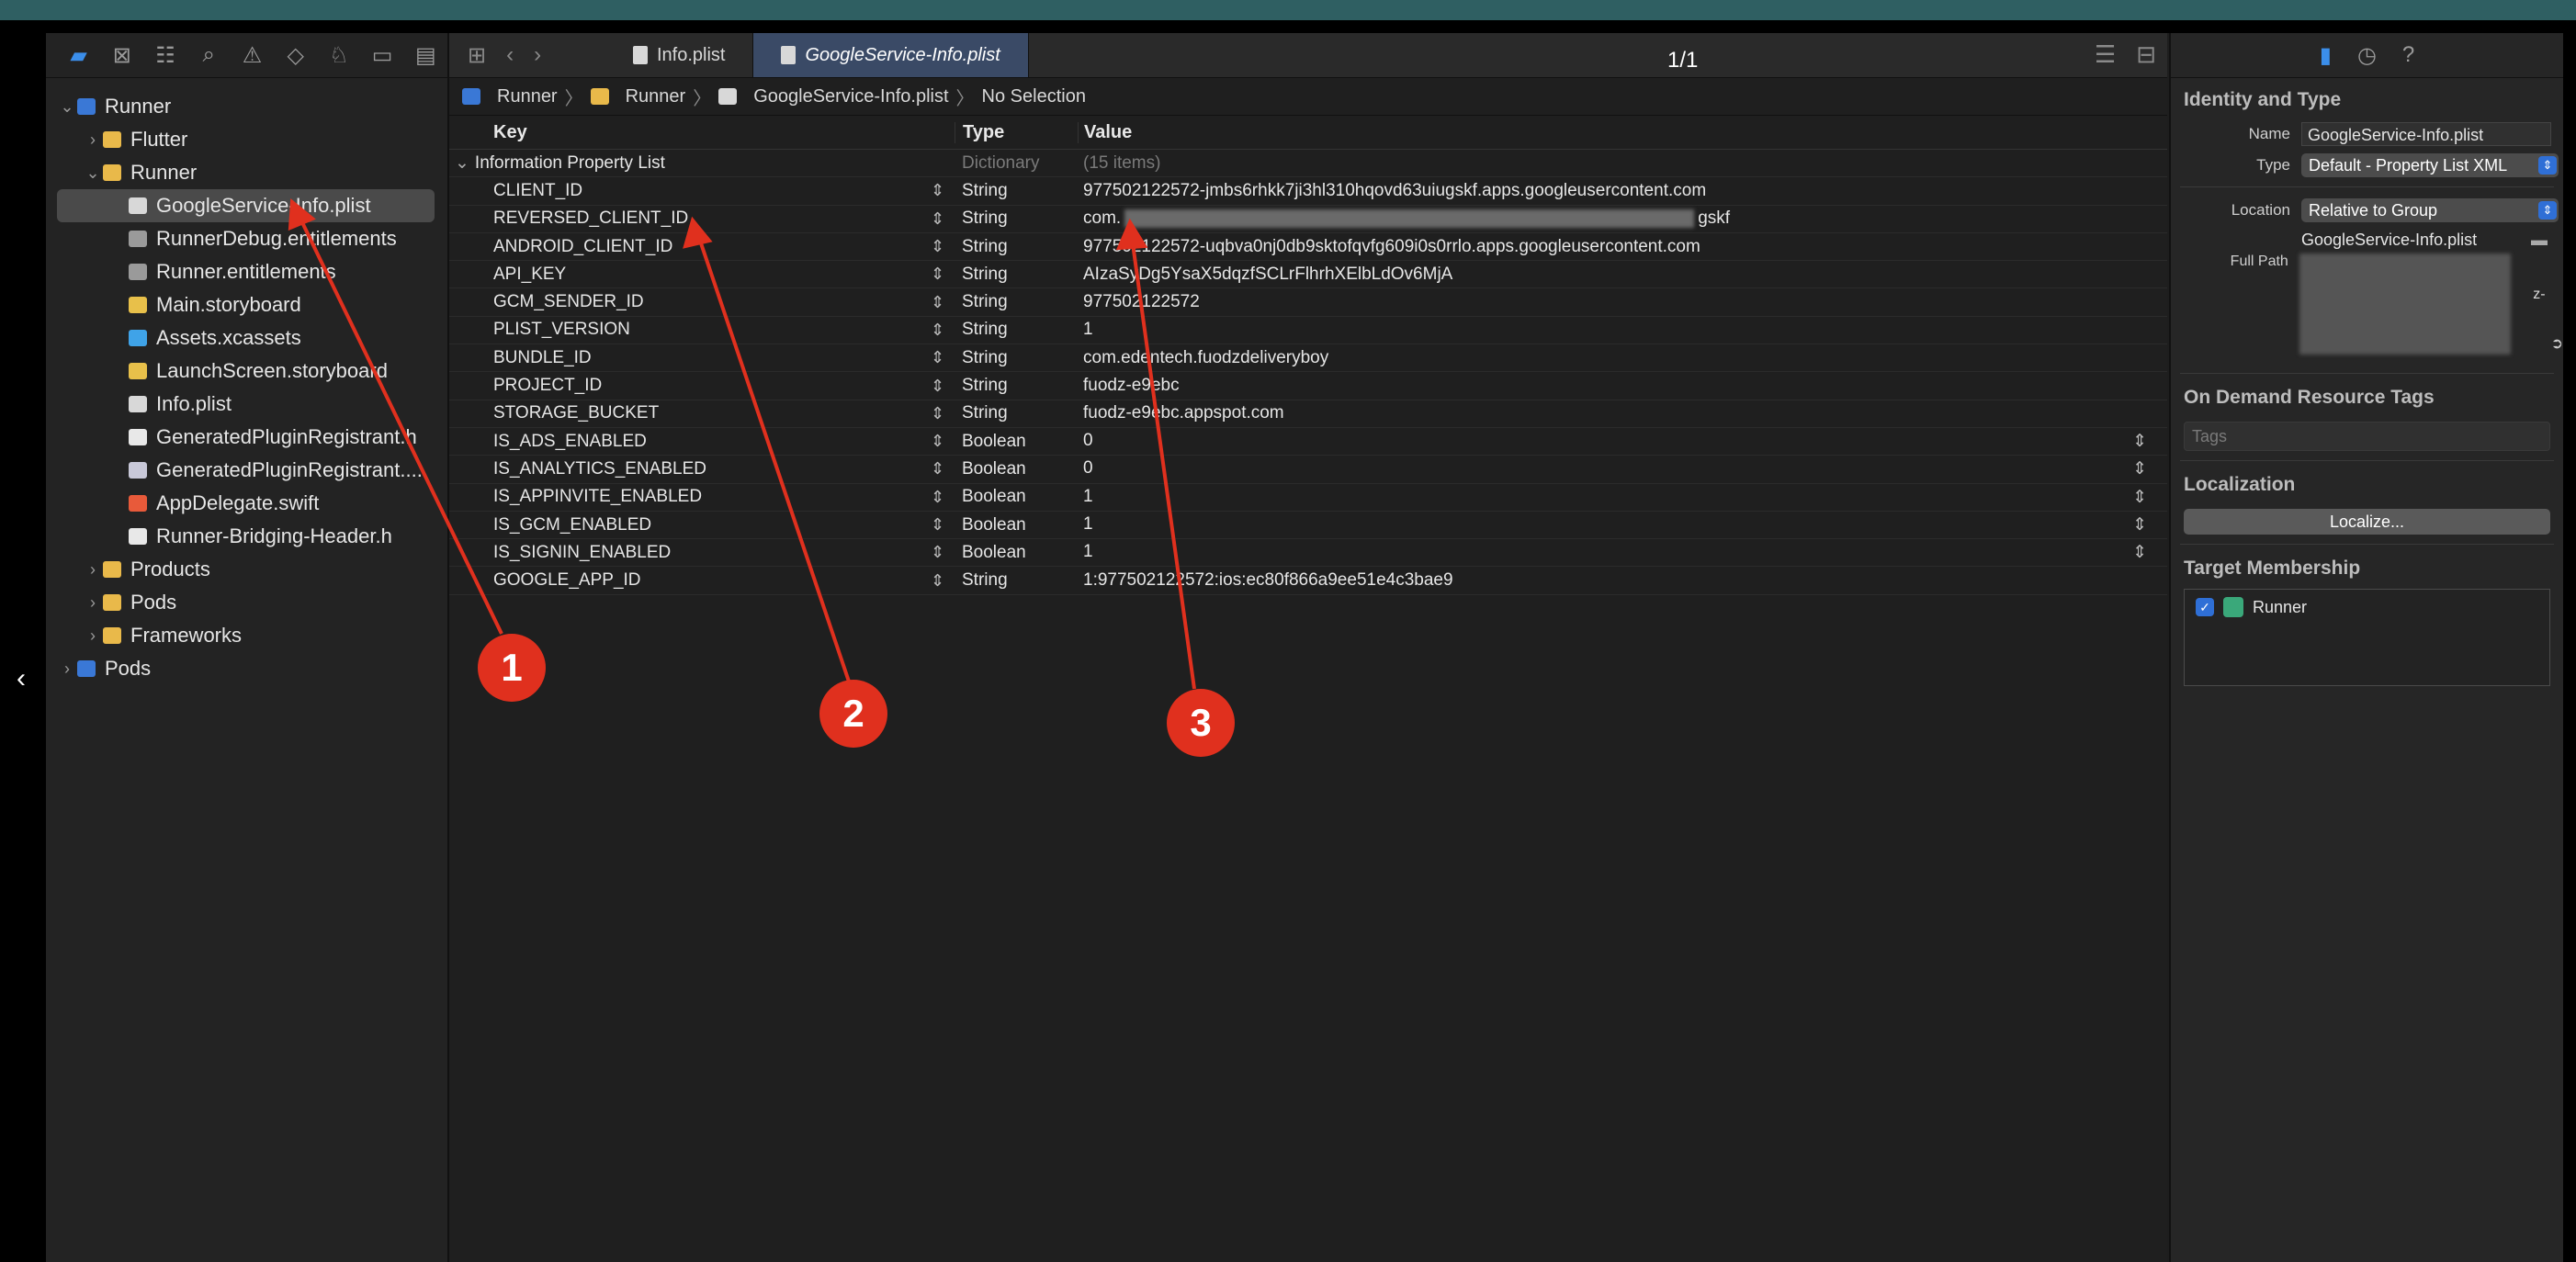  Describe the element at coordinates (246, 635) in the screenshot. I see `sidebar-item: › Frameworks` at that location.